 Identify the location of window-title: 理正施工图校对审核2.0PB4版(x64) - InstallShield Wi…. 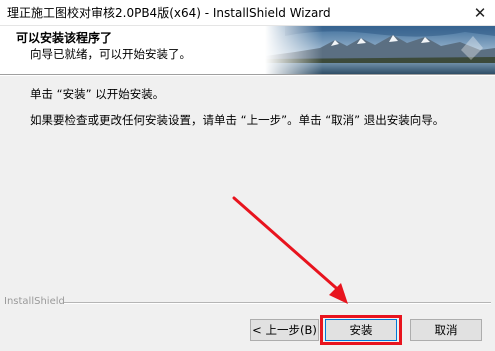
(169, 13).